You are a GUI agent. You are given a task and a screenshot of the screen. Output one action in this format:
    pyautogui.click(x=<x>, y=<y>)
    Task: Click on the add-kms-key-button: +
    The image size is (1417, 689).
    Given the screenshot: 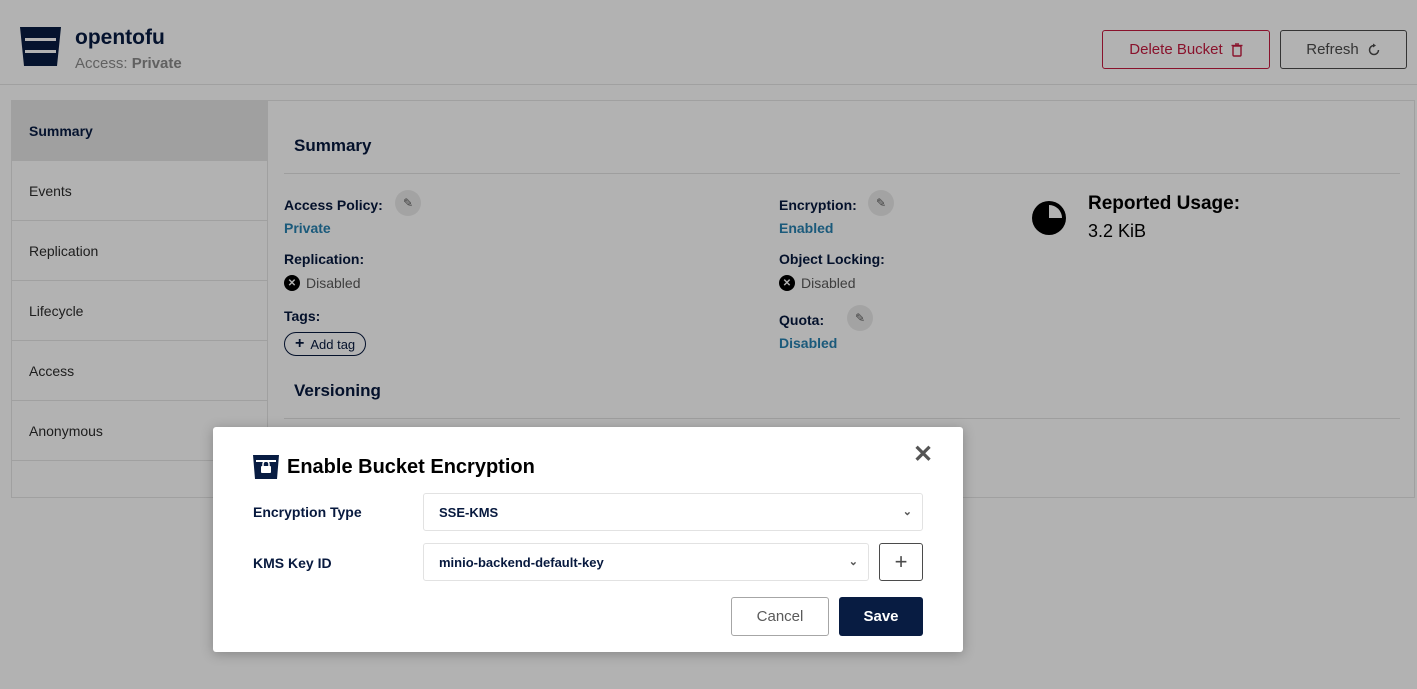 What is the action you would take?
    pyautogui.click(x=901, y=562)
    